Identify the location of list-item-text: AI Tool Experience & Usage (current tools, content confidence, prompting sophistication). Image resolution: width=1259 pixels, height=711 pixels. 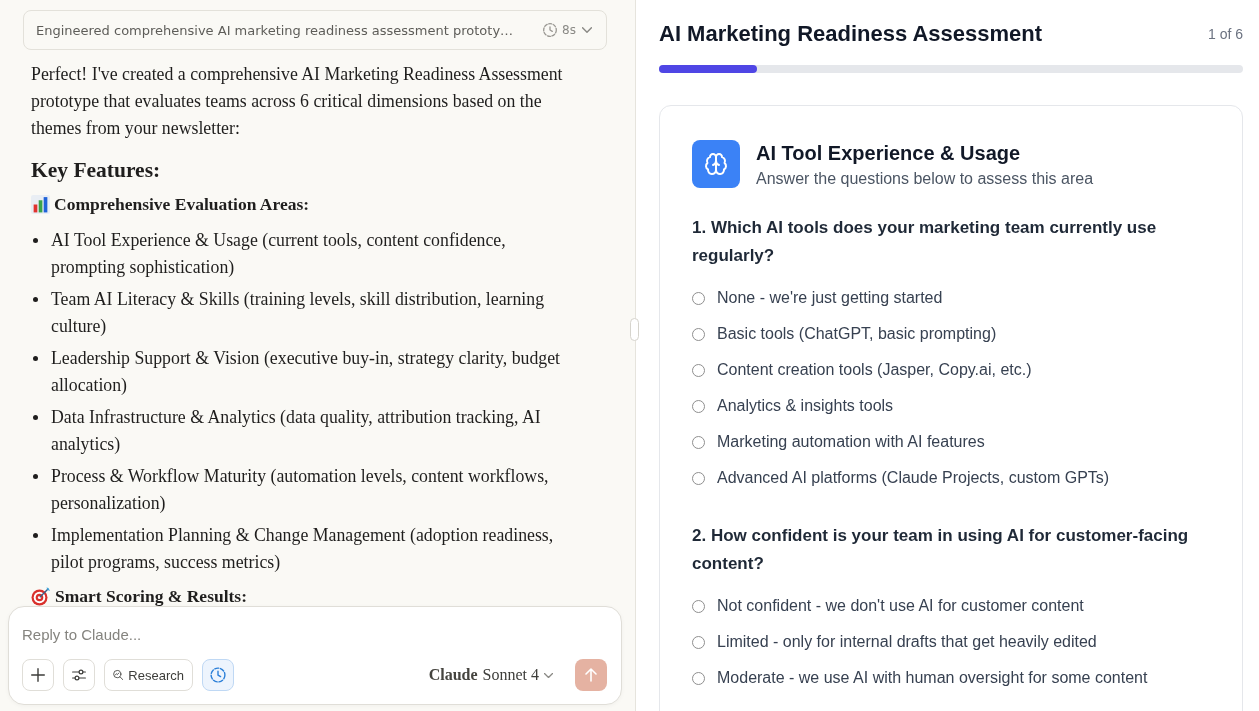
(279, 254).